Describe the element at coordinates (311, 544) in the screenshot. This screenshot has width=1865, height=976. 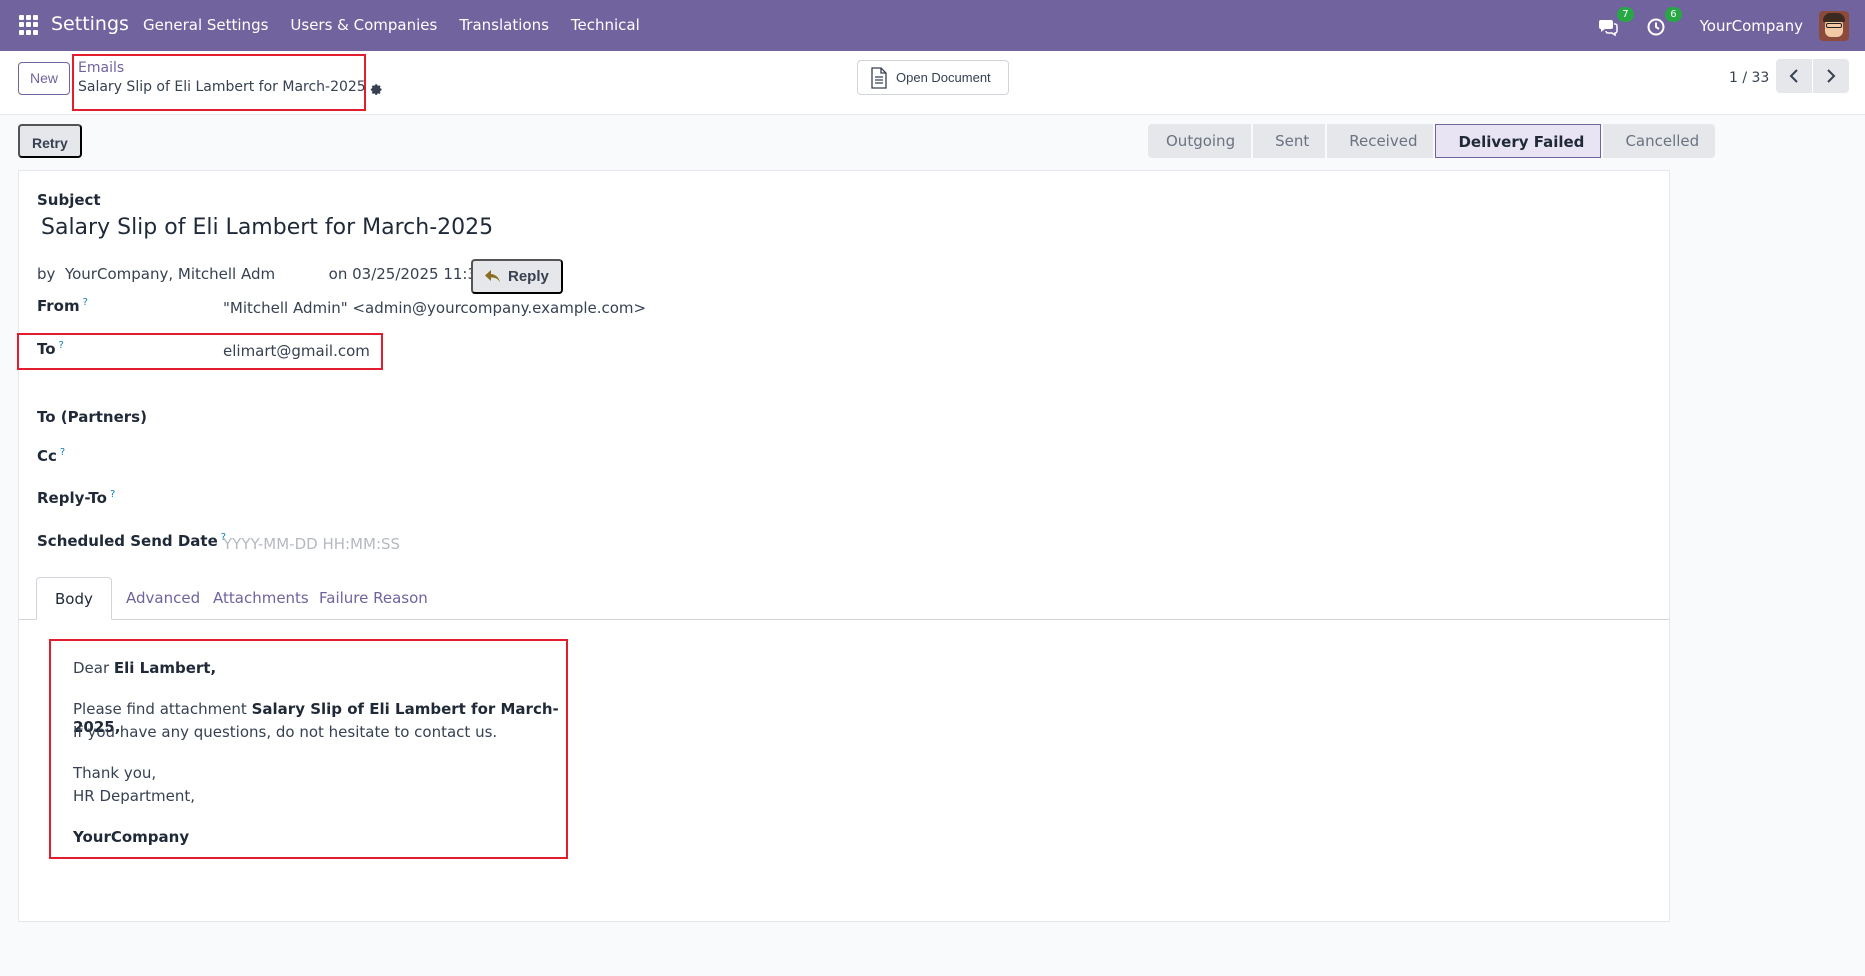
I see `scheduled-date-input: YYYY-MM-DD HH:MM:SS` at that location.